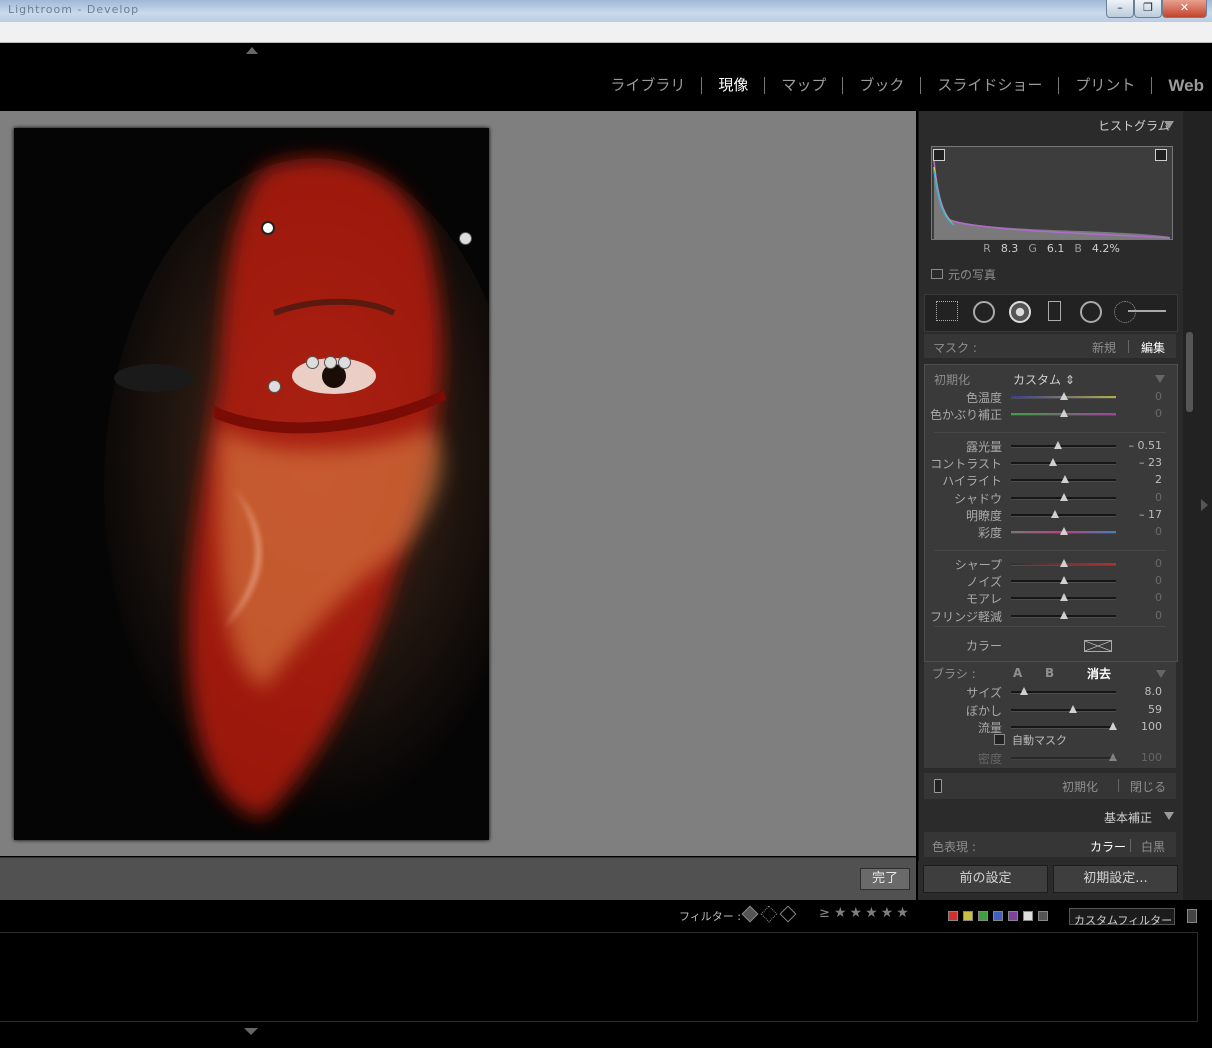 This screenshot has width=1212, height=1048. What do you see at coordinates (1161, 674) in the screenshot?
I see `brush-collapse-icon` at bounding box center [1161, 674].